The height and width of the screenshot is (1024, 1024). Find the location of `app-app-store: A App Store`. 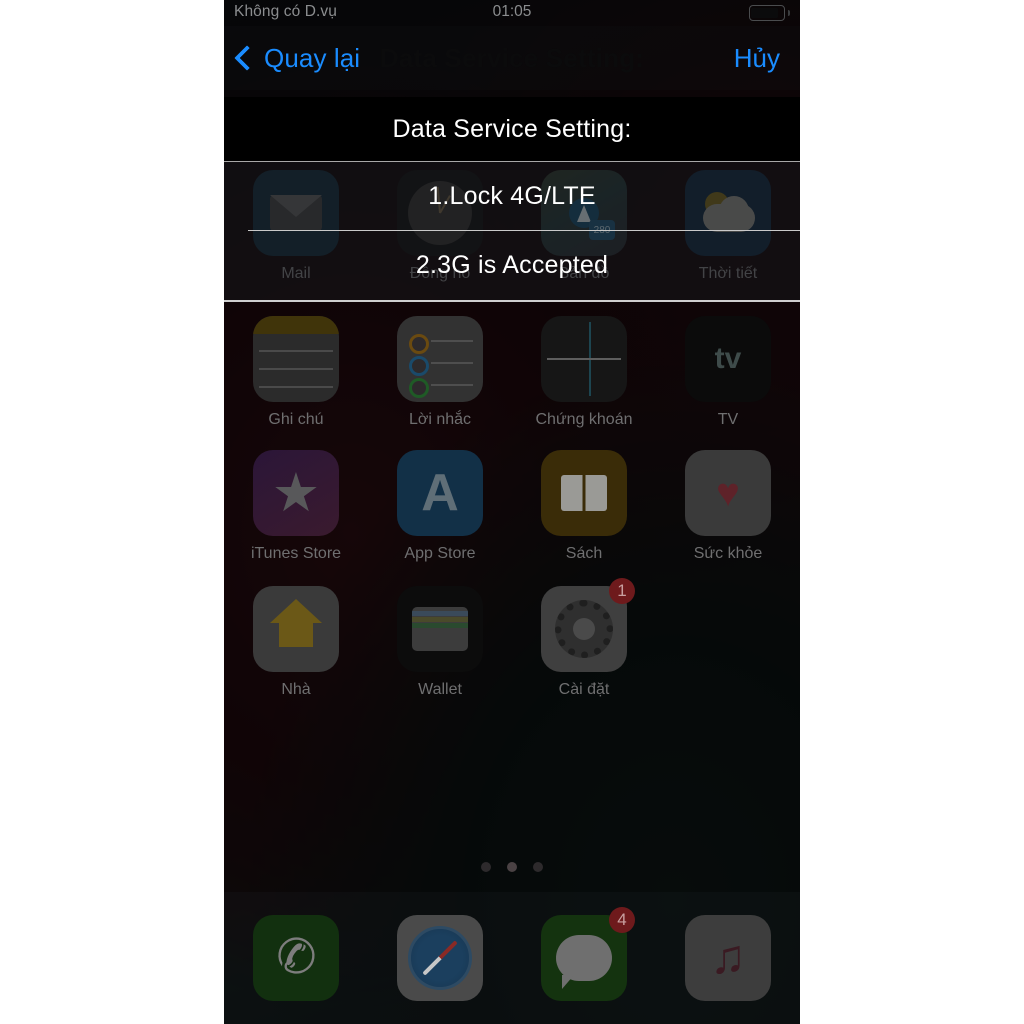

app-app-store: A App Store is located at coordinates (440, 506).